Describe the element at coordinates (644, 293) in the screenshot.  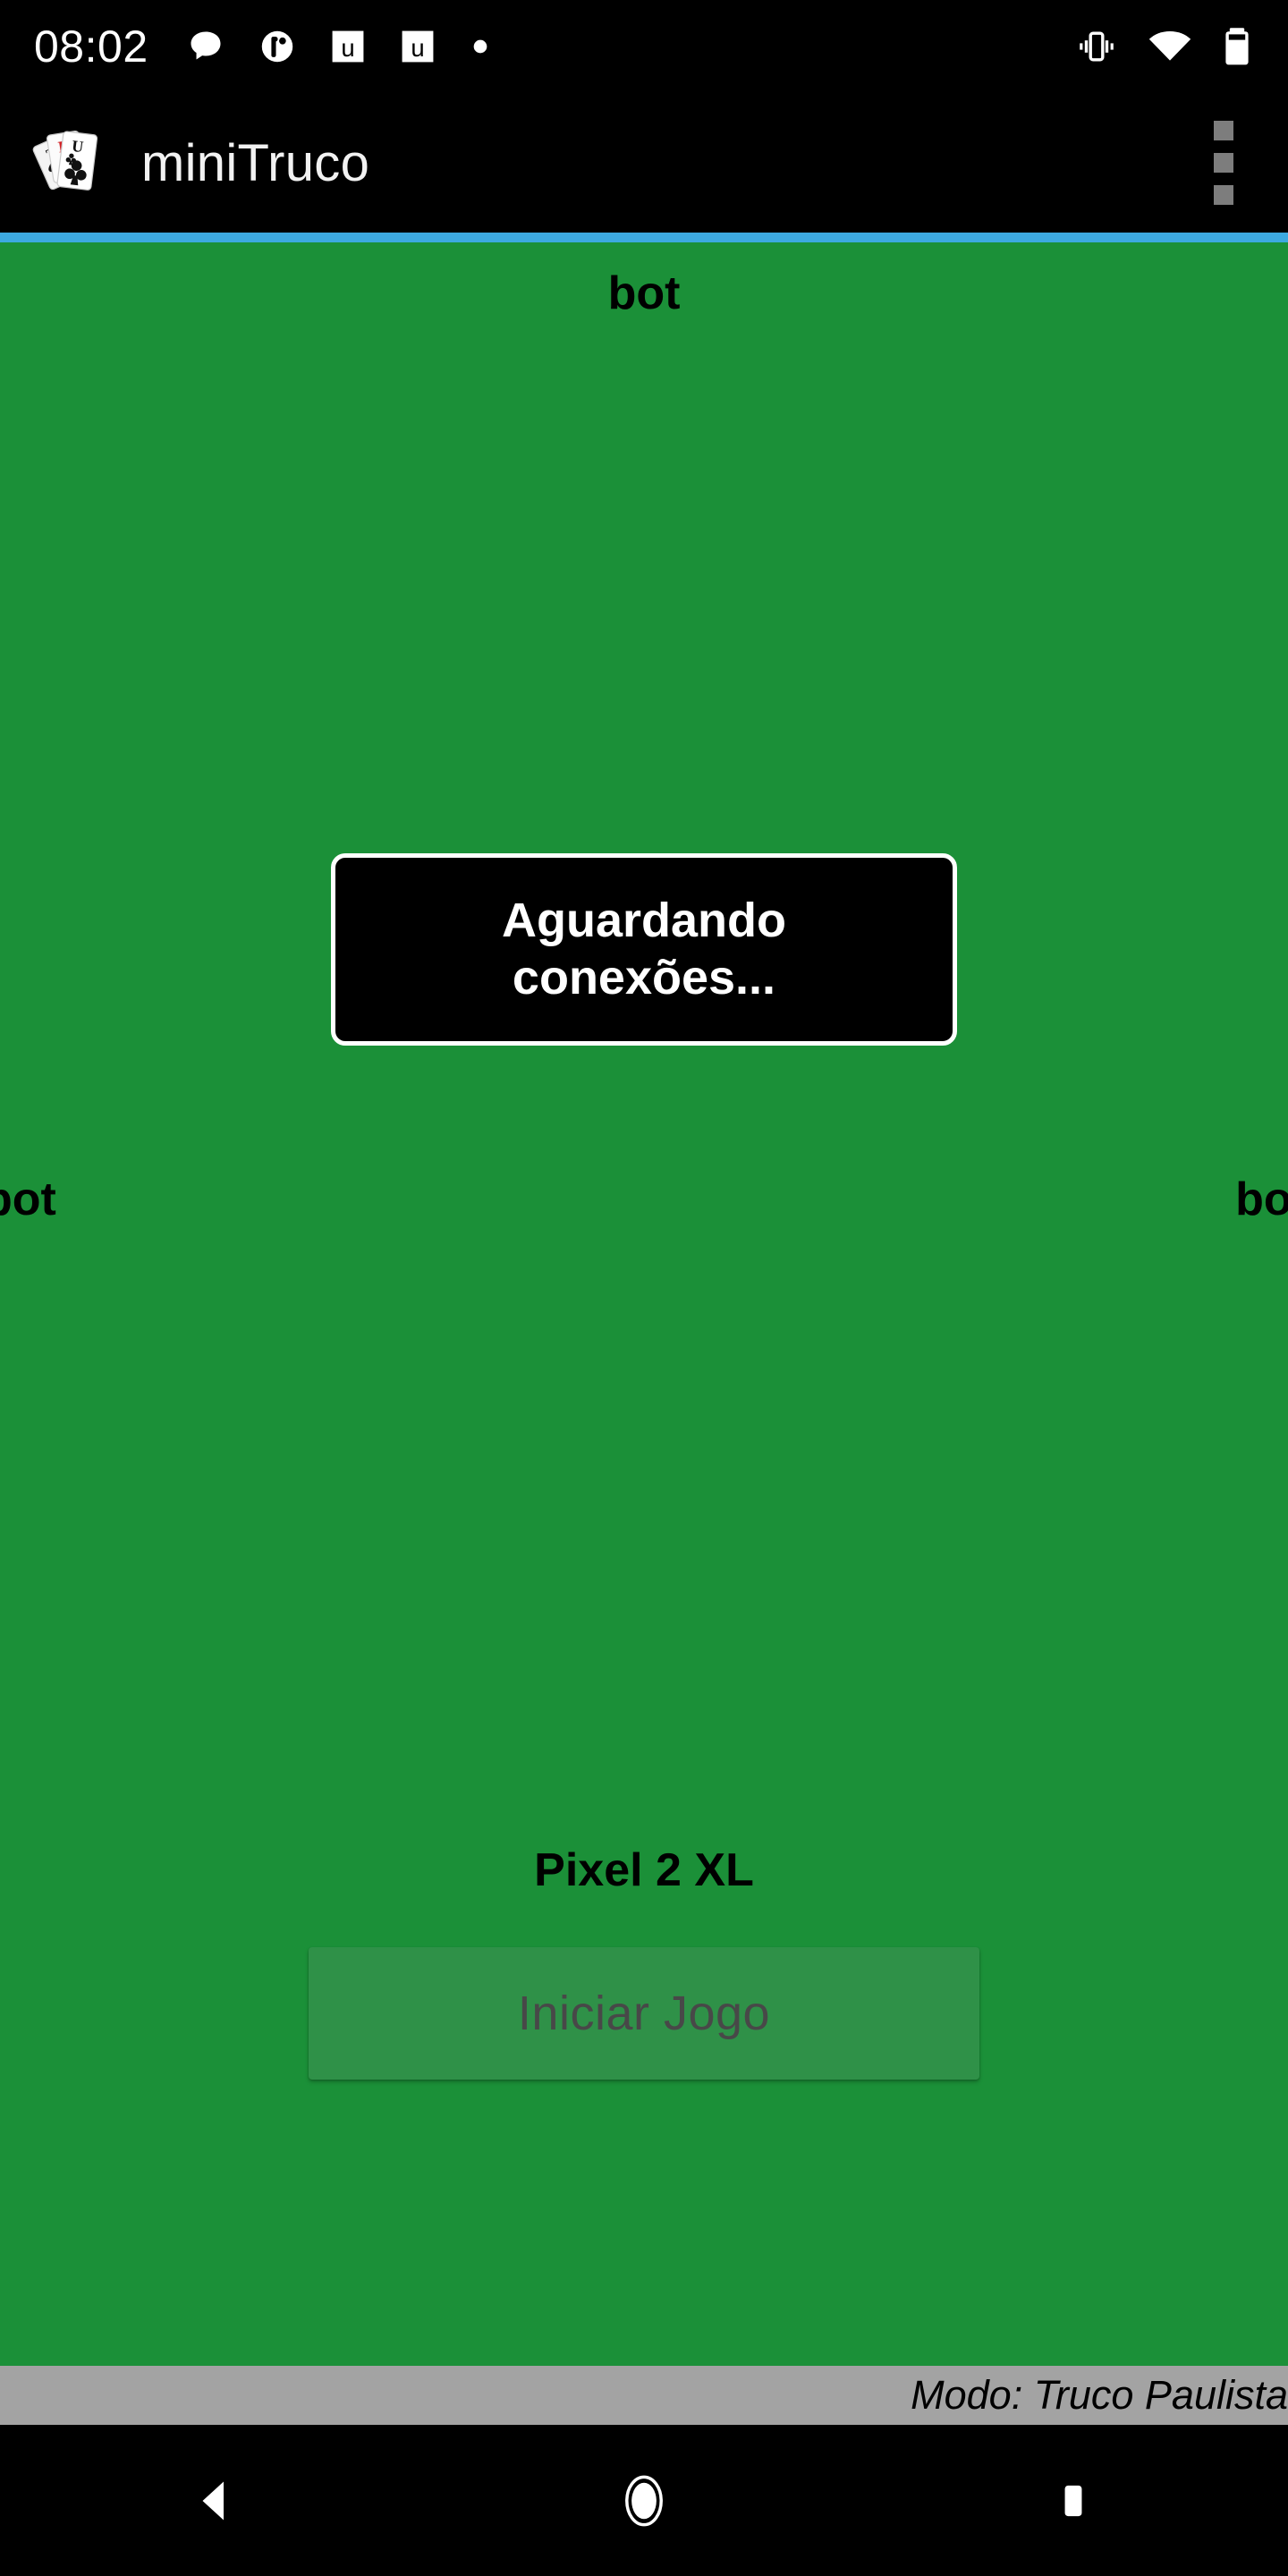
I see `player-label-top: bot` at that location.